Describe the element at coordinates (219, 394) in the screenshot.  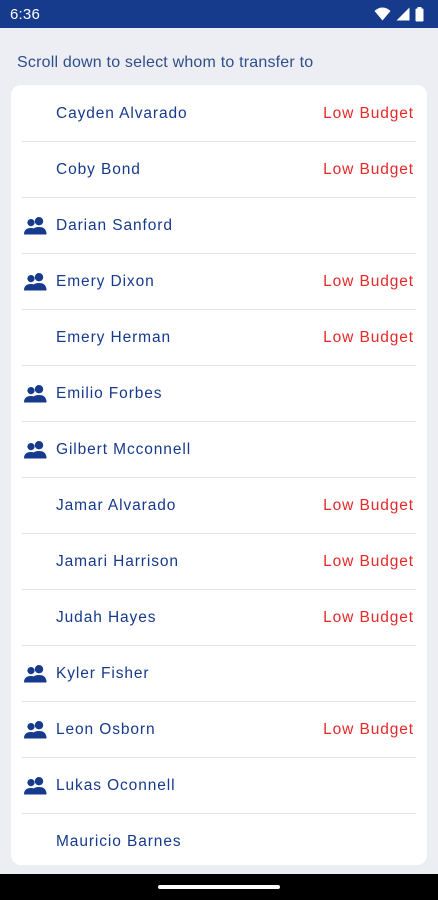
I see `recipient-row: Emilio Forbes` at that location.